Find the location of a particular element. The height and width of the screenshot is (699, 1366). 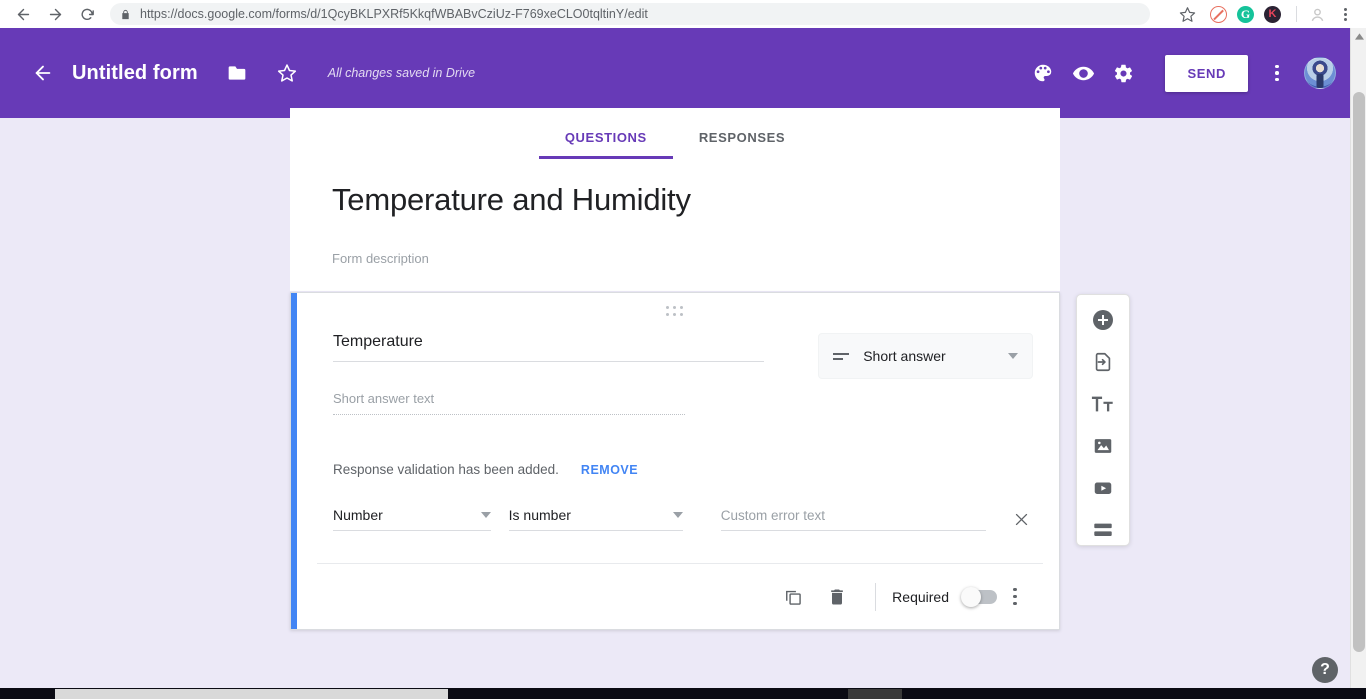

add-title-description-button is located at coordinates (1103, 404).